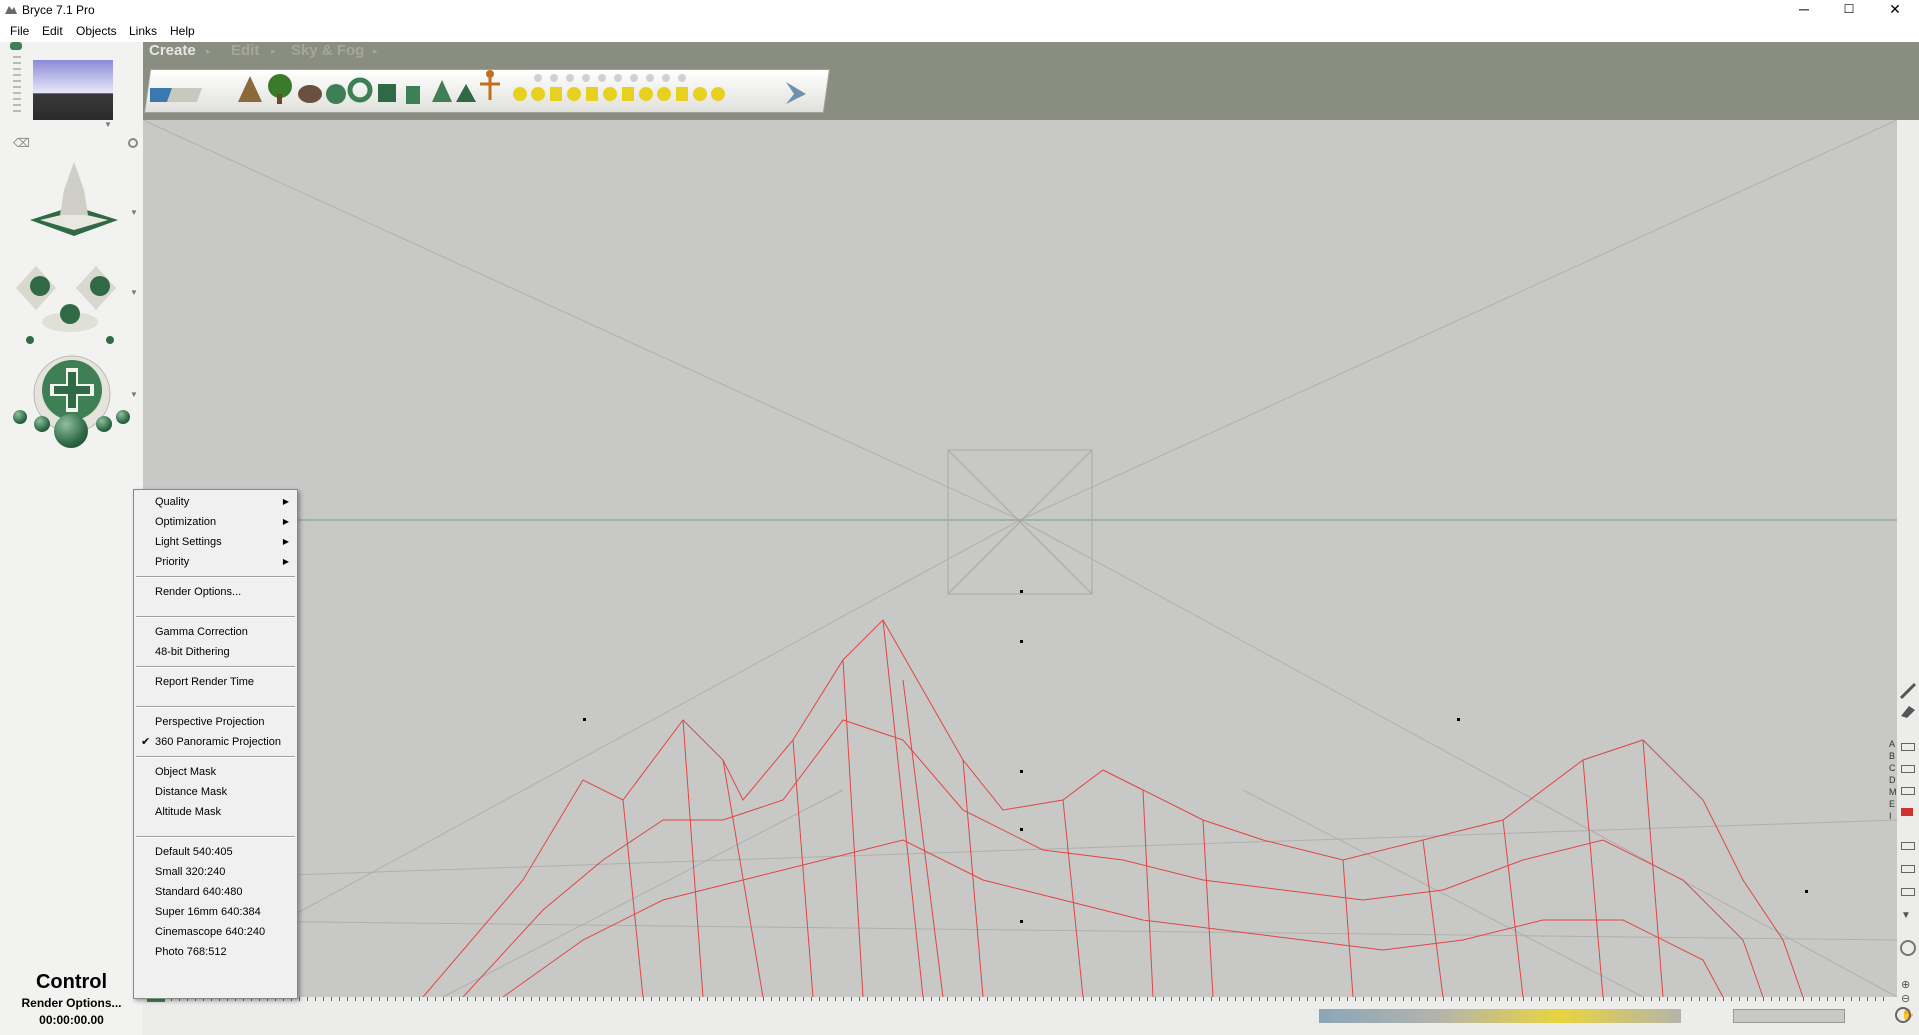 The image size is (1919, 1035). I want to click on cone-icon, so click(442, 91).